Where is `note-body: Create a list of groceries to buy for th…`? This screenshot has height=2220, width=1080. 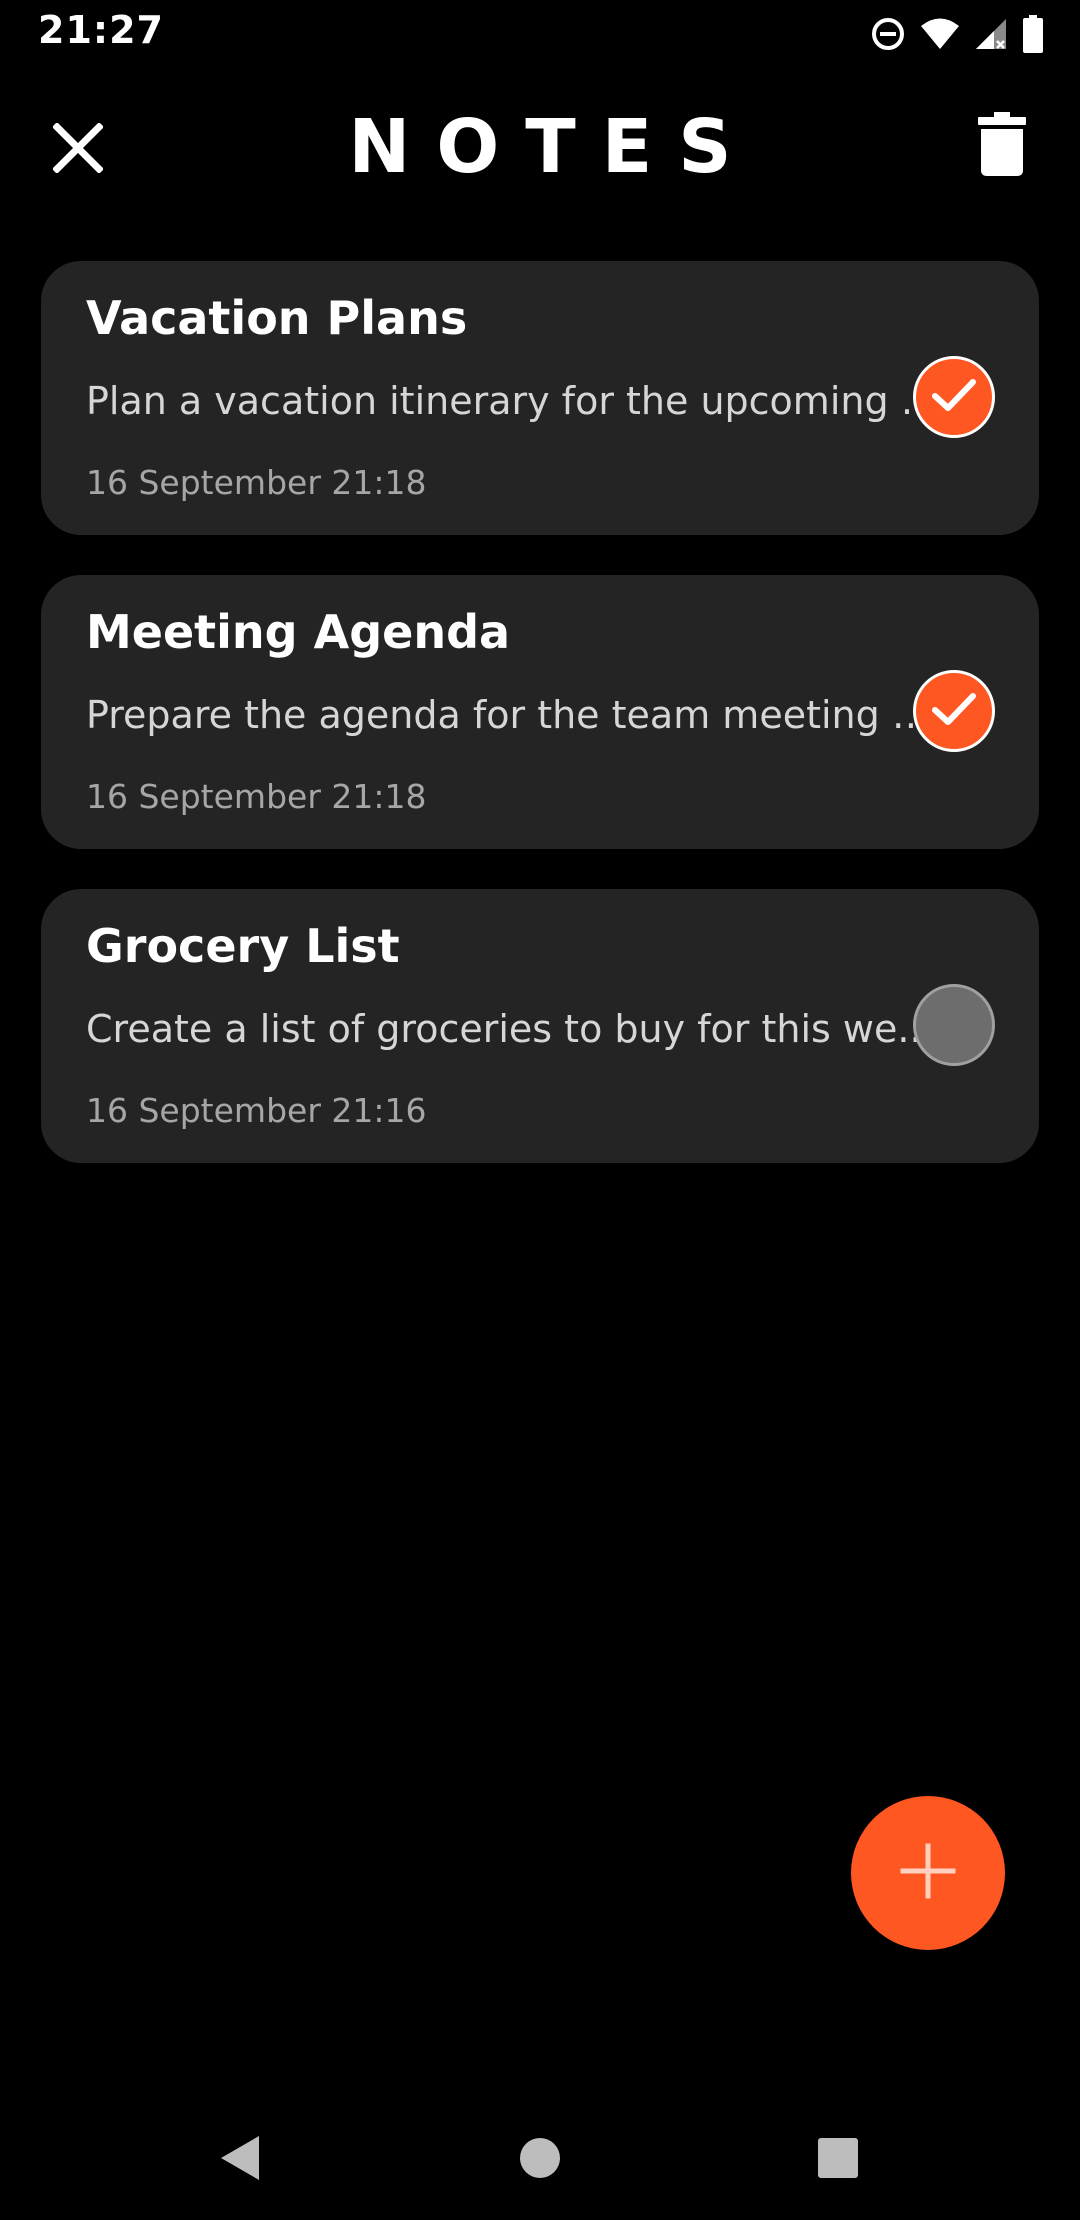
note-body: Create a list of groceries to buy for th… is located at coordinates (510, 1029).